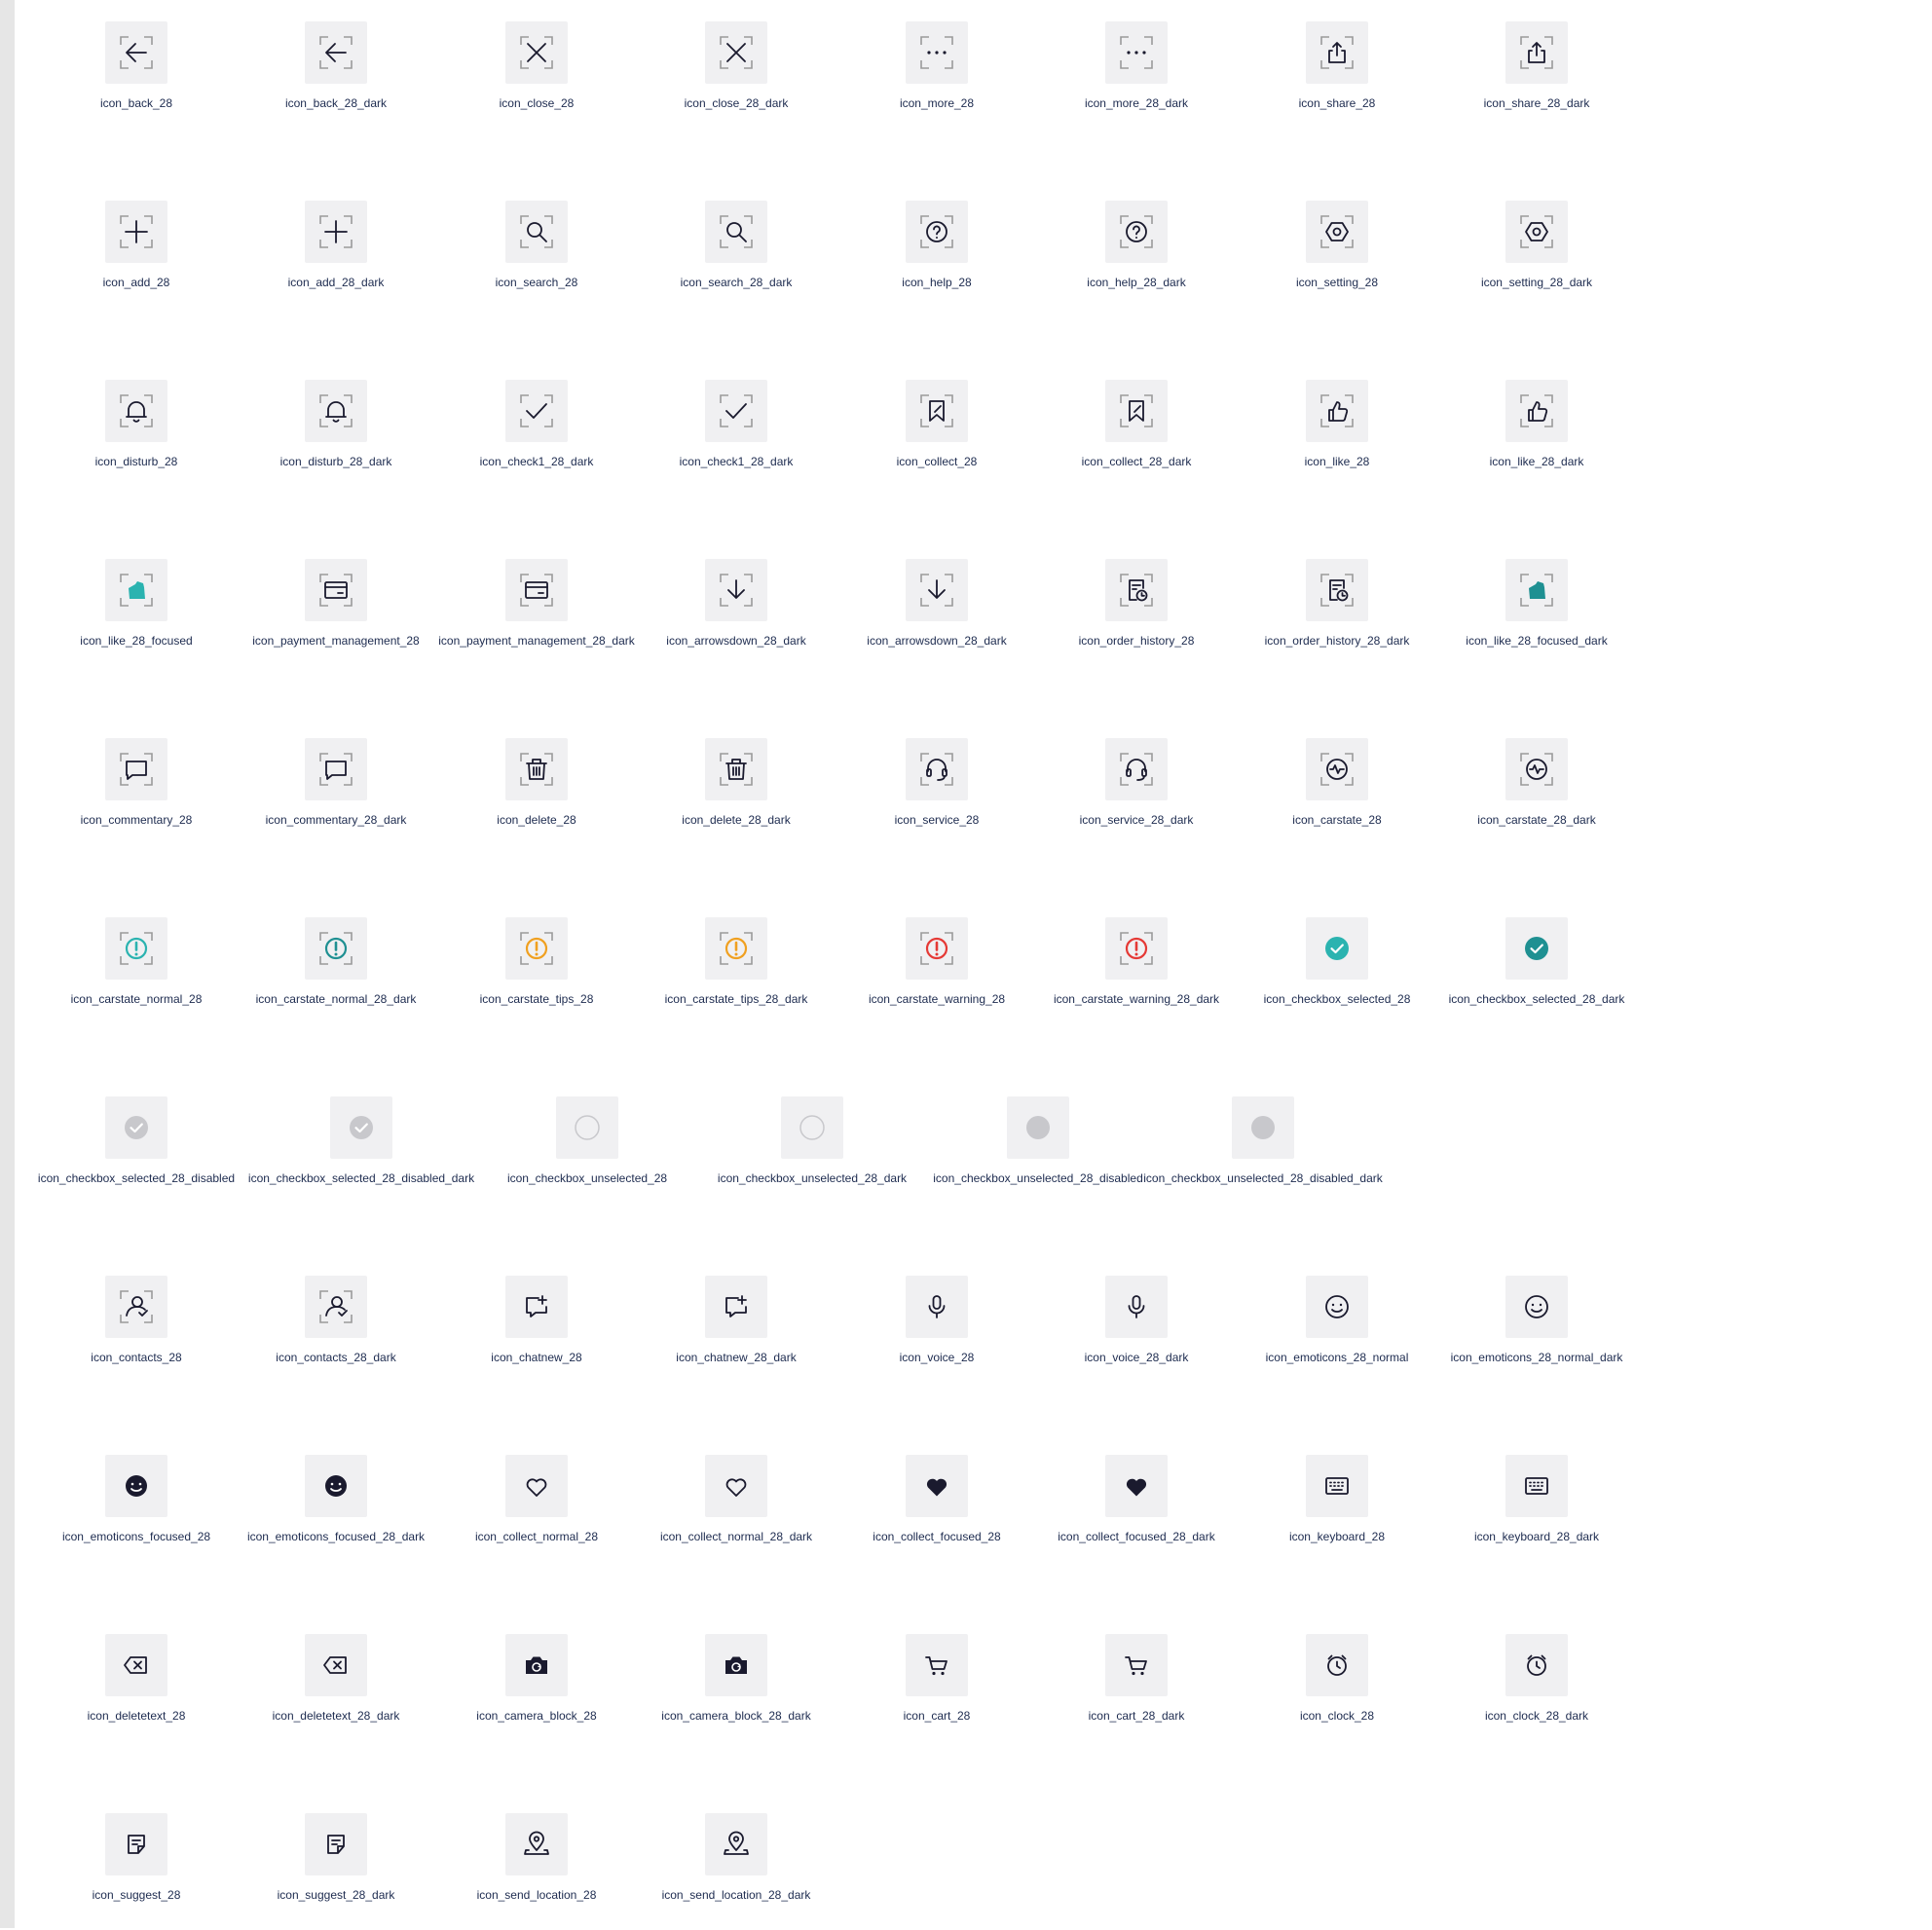  What do you see at coordinates (599, 1871) in the screenshot?
I see `icon-card: icon_send_location_28` at bounding box center [599, 1871].